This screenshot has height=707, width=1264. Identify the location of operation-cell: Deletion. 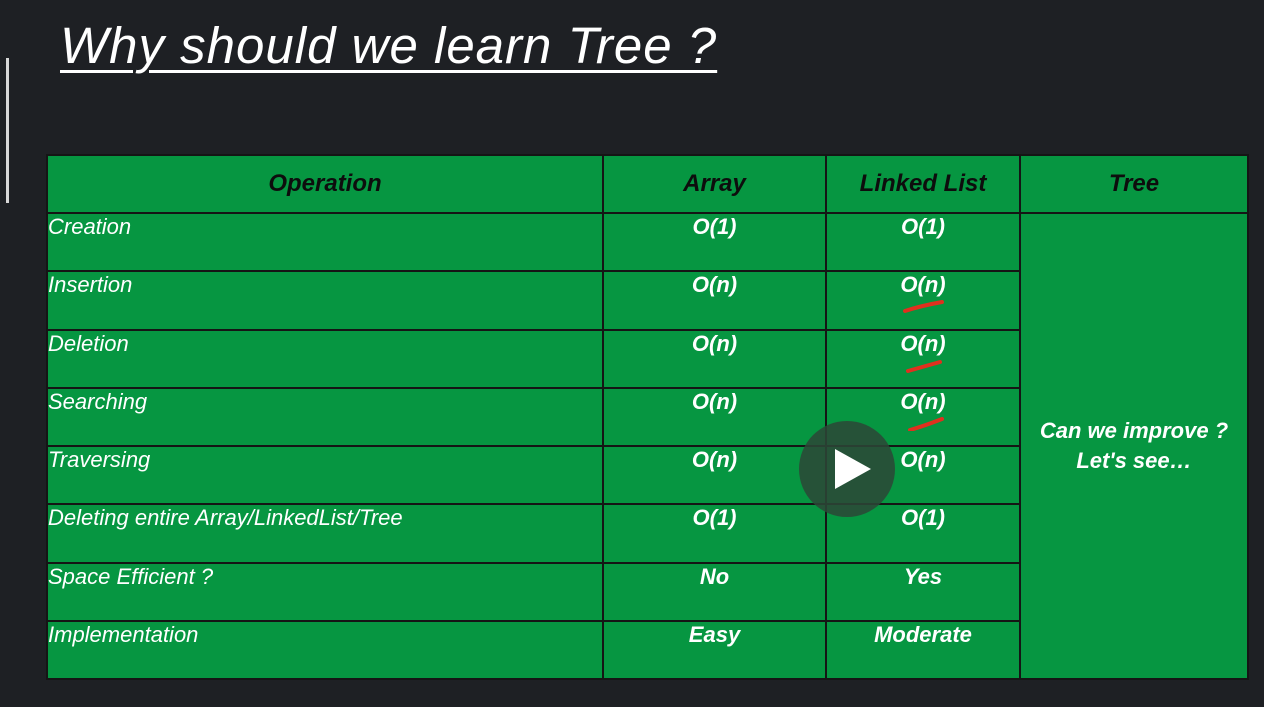
(325, 358).